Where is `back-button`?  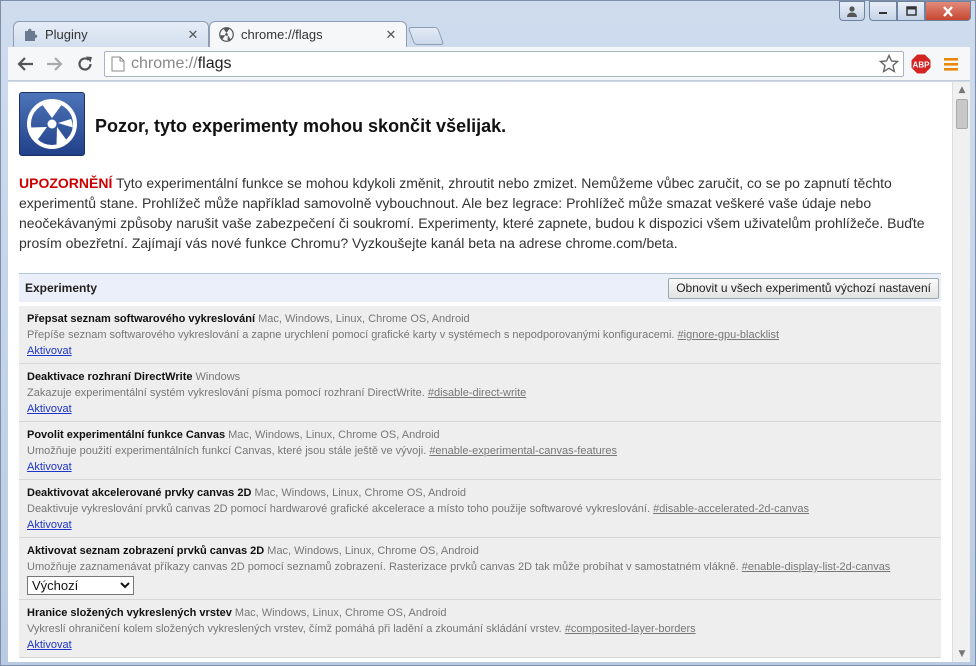 back-button is located at coordinates (25, 64).